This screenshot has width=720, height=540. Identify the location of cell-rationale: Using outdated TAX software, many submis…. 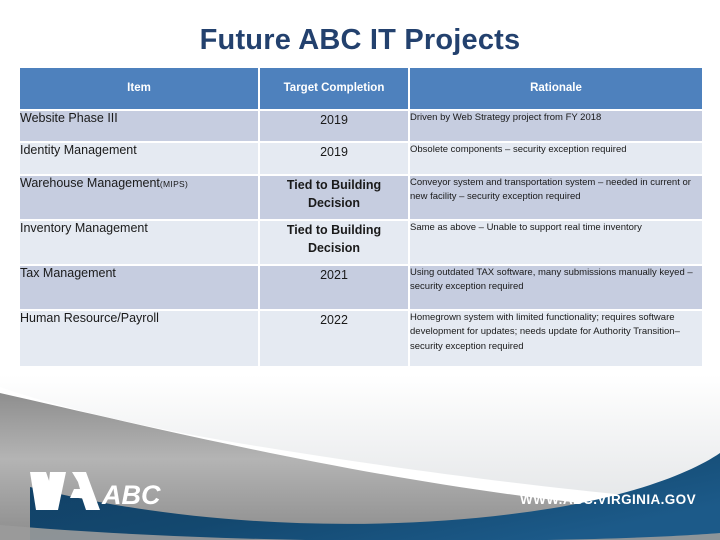
(556, 287).